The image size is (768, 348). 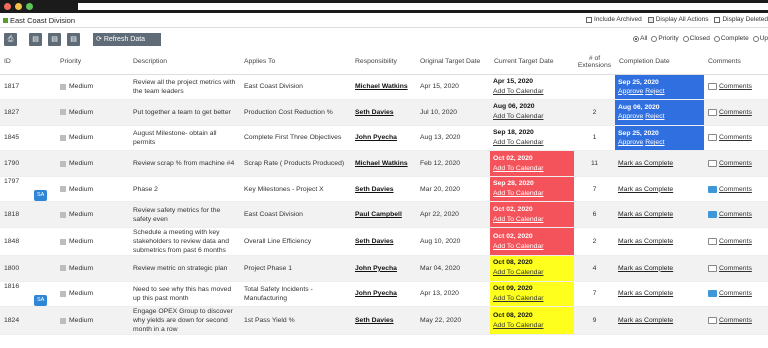 What do you see at coordinates (28, 62) in the screenshot?
I see `col-id: ID` at bounding box center [28, 62].